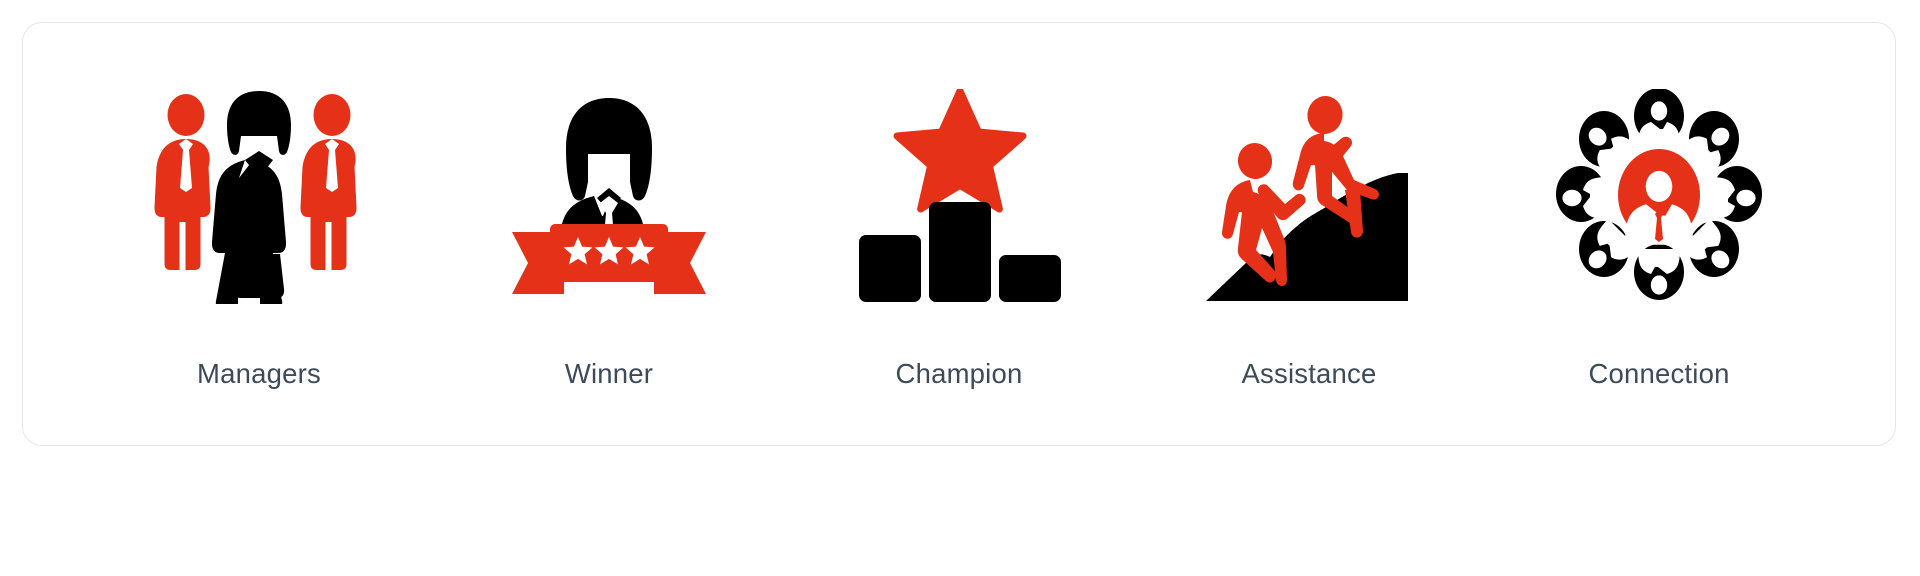 This screenshot has height=576, width=1920. I want to click on connection-network-icon, so click(1659, 167).